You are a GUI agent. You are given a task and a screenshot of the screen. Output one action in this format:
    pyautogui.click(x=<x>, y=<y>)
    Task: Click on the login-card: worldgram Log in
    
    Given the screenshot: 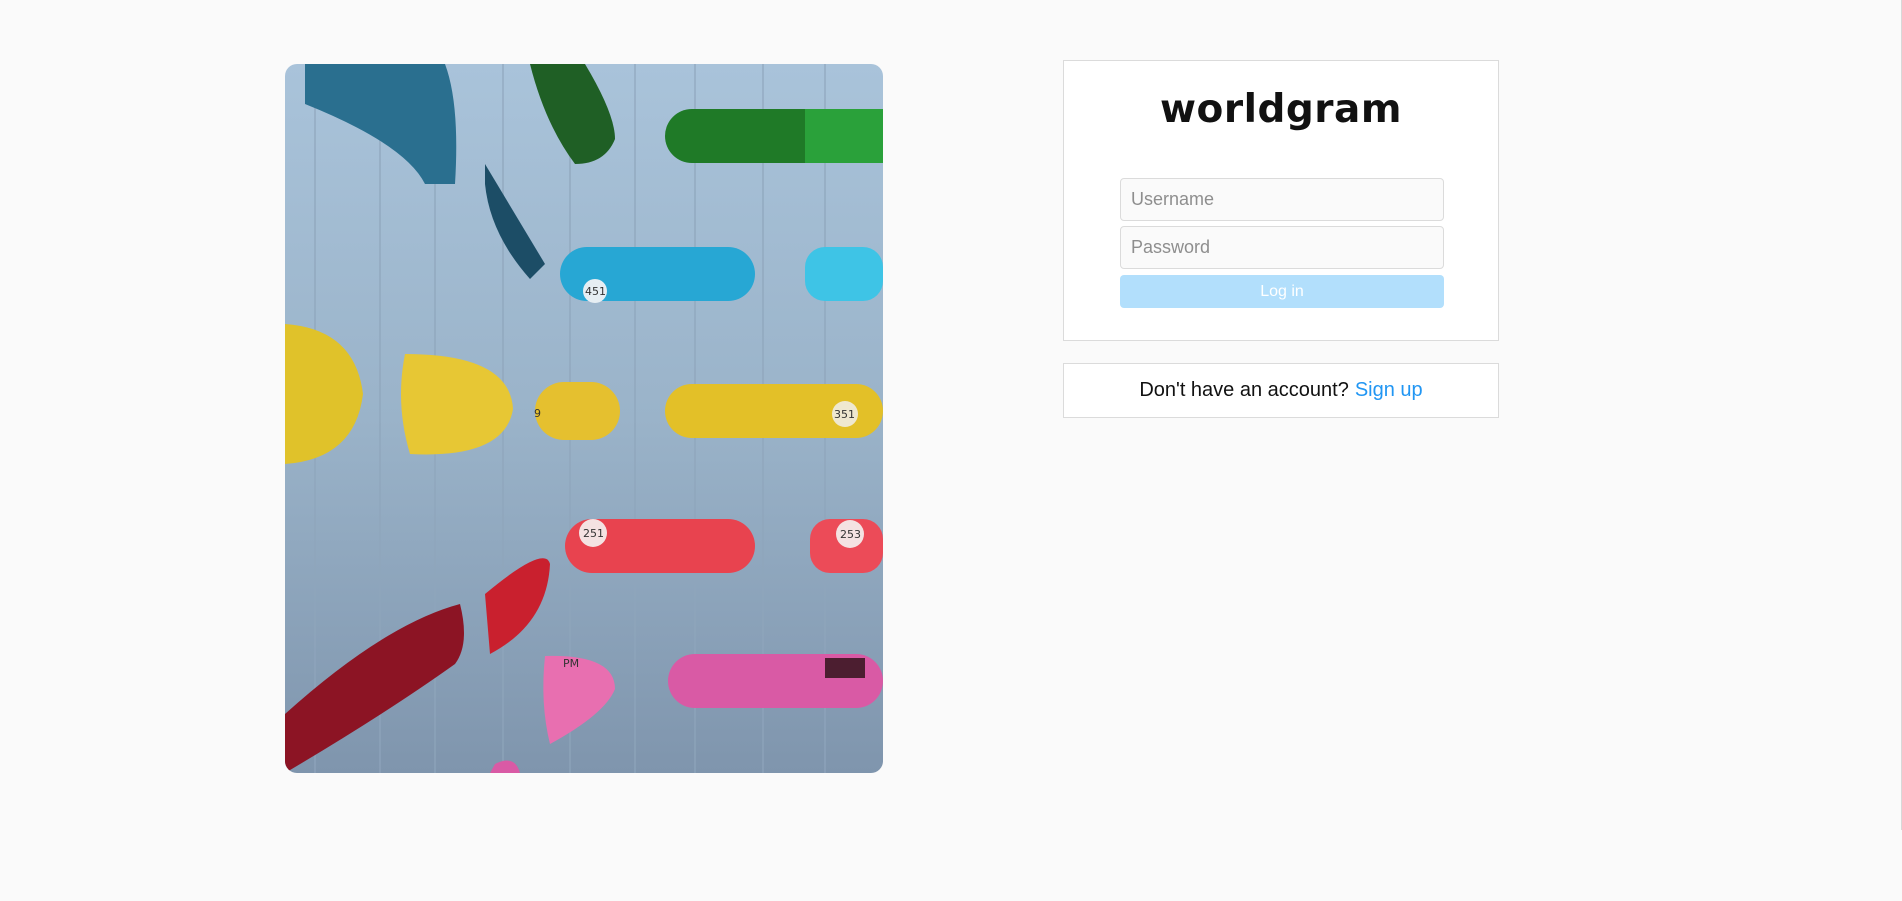 What is the action you would take?
    pyautogui.click(x=1281, y=200)
    